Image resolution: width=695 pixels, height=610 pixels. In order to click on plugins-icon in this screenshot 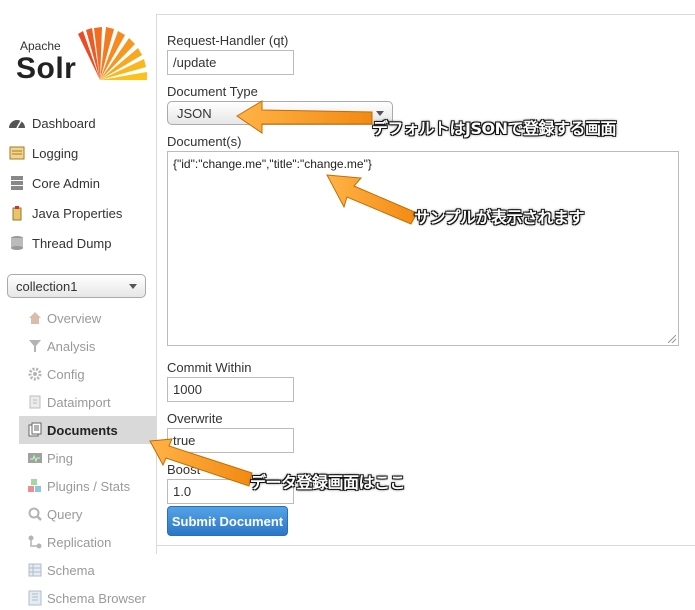, I will do `click(35, 486)`.